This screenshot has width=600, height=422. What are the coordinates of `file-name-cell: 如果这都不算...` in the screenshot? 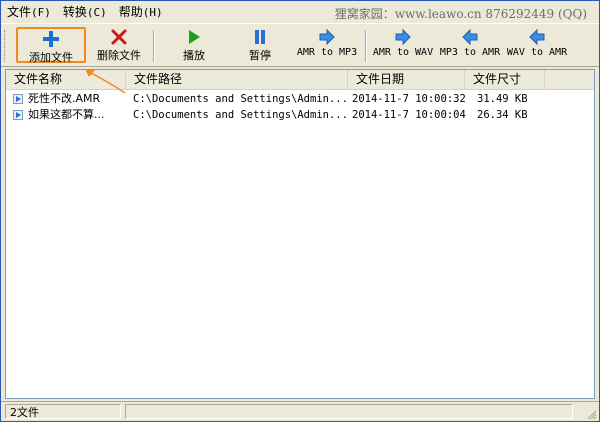 It's located at (66, 114).